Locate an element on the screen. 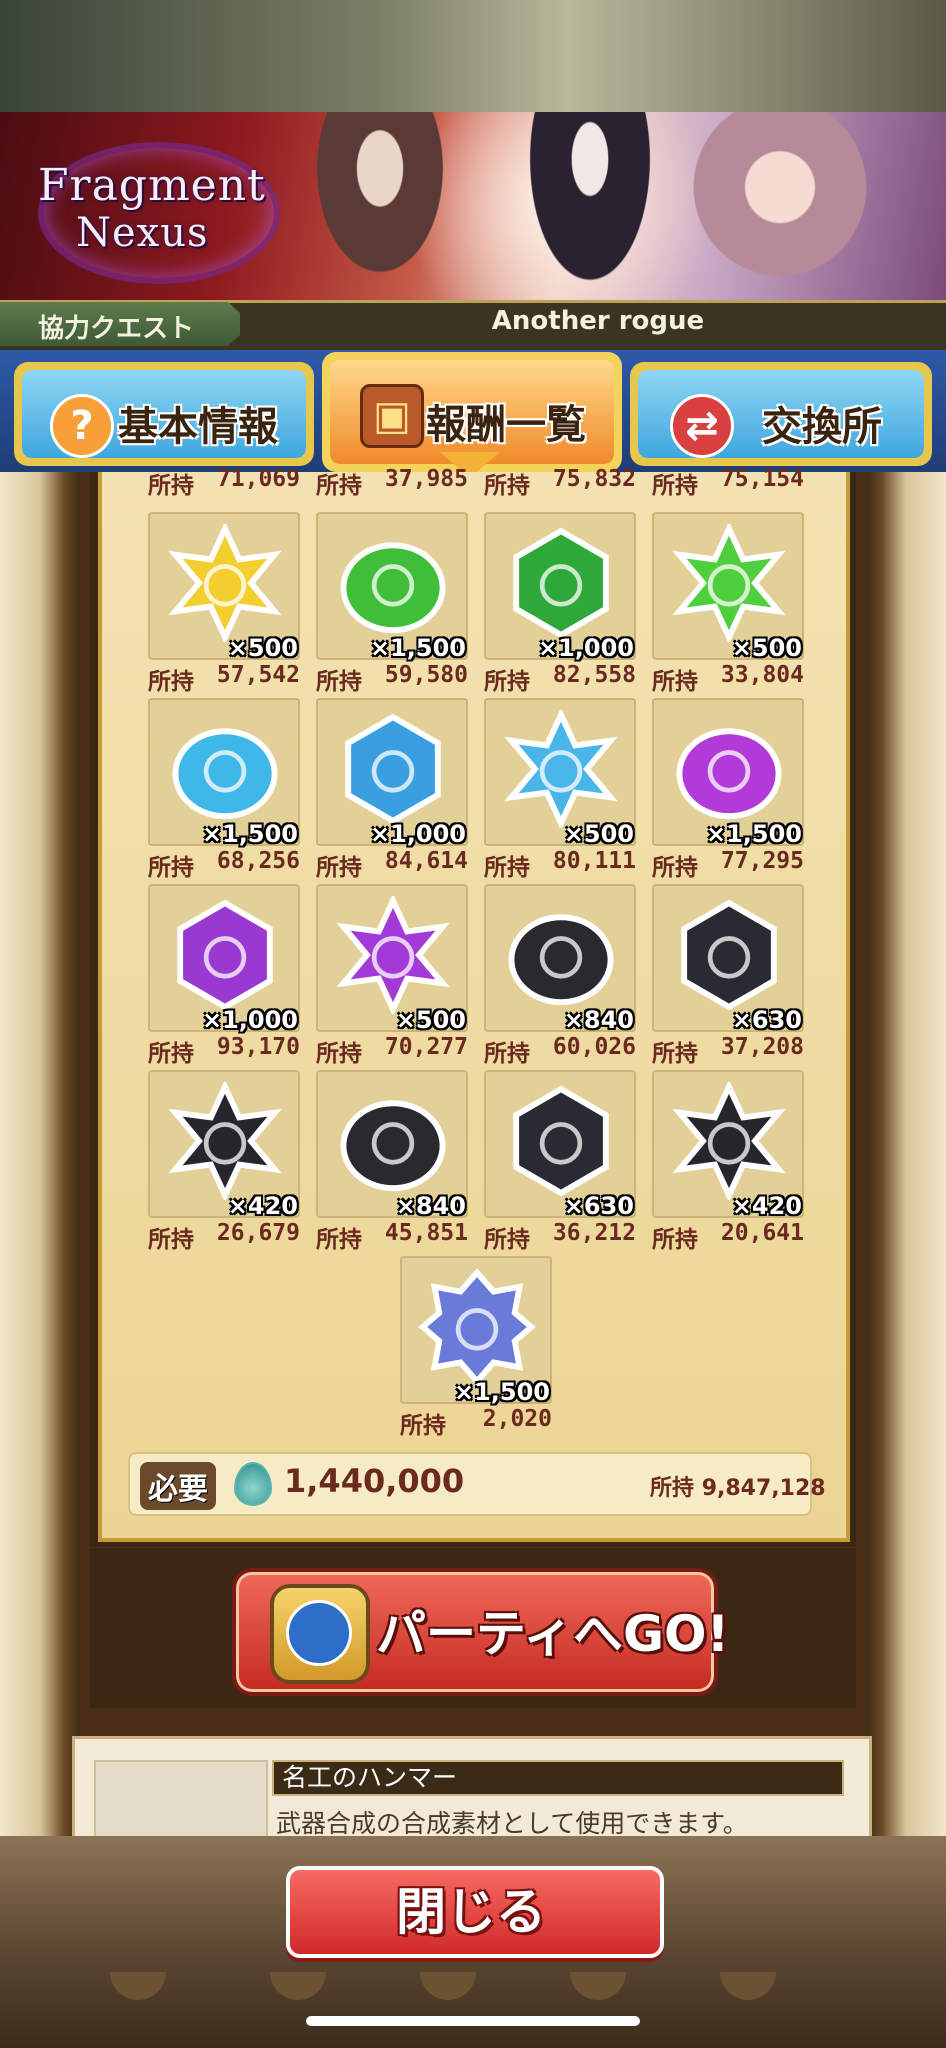 Image resolution: width=946 pixels, height=2048 pixels. tab-label: 報酬一覧 is located at coordinates (506, 425).